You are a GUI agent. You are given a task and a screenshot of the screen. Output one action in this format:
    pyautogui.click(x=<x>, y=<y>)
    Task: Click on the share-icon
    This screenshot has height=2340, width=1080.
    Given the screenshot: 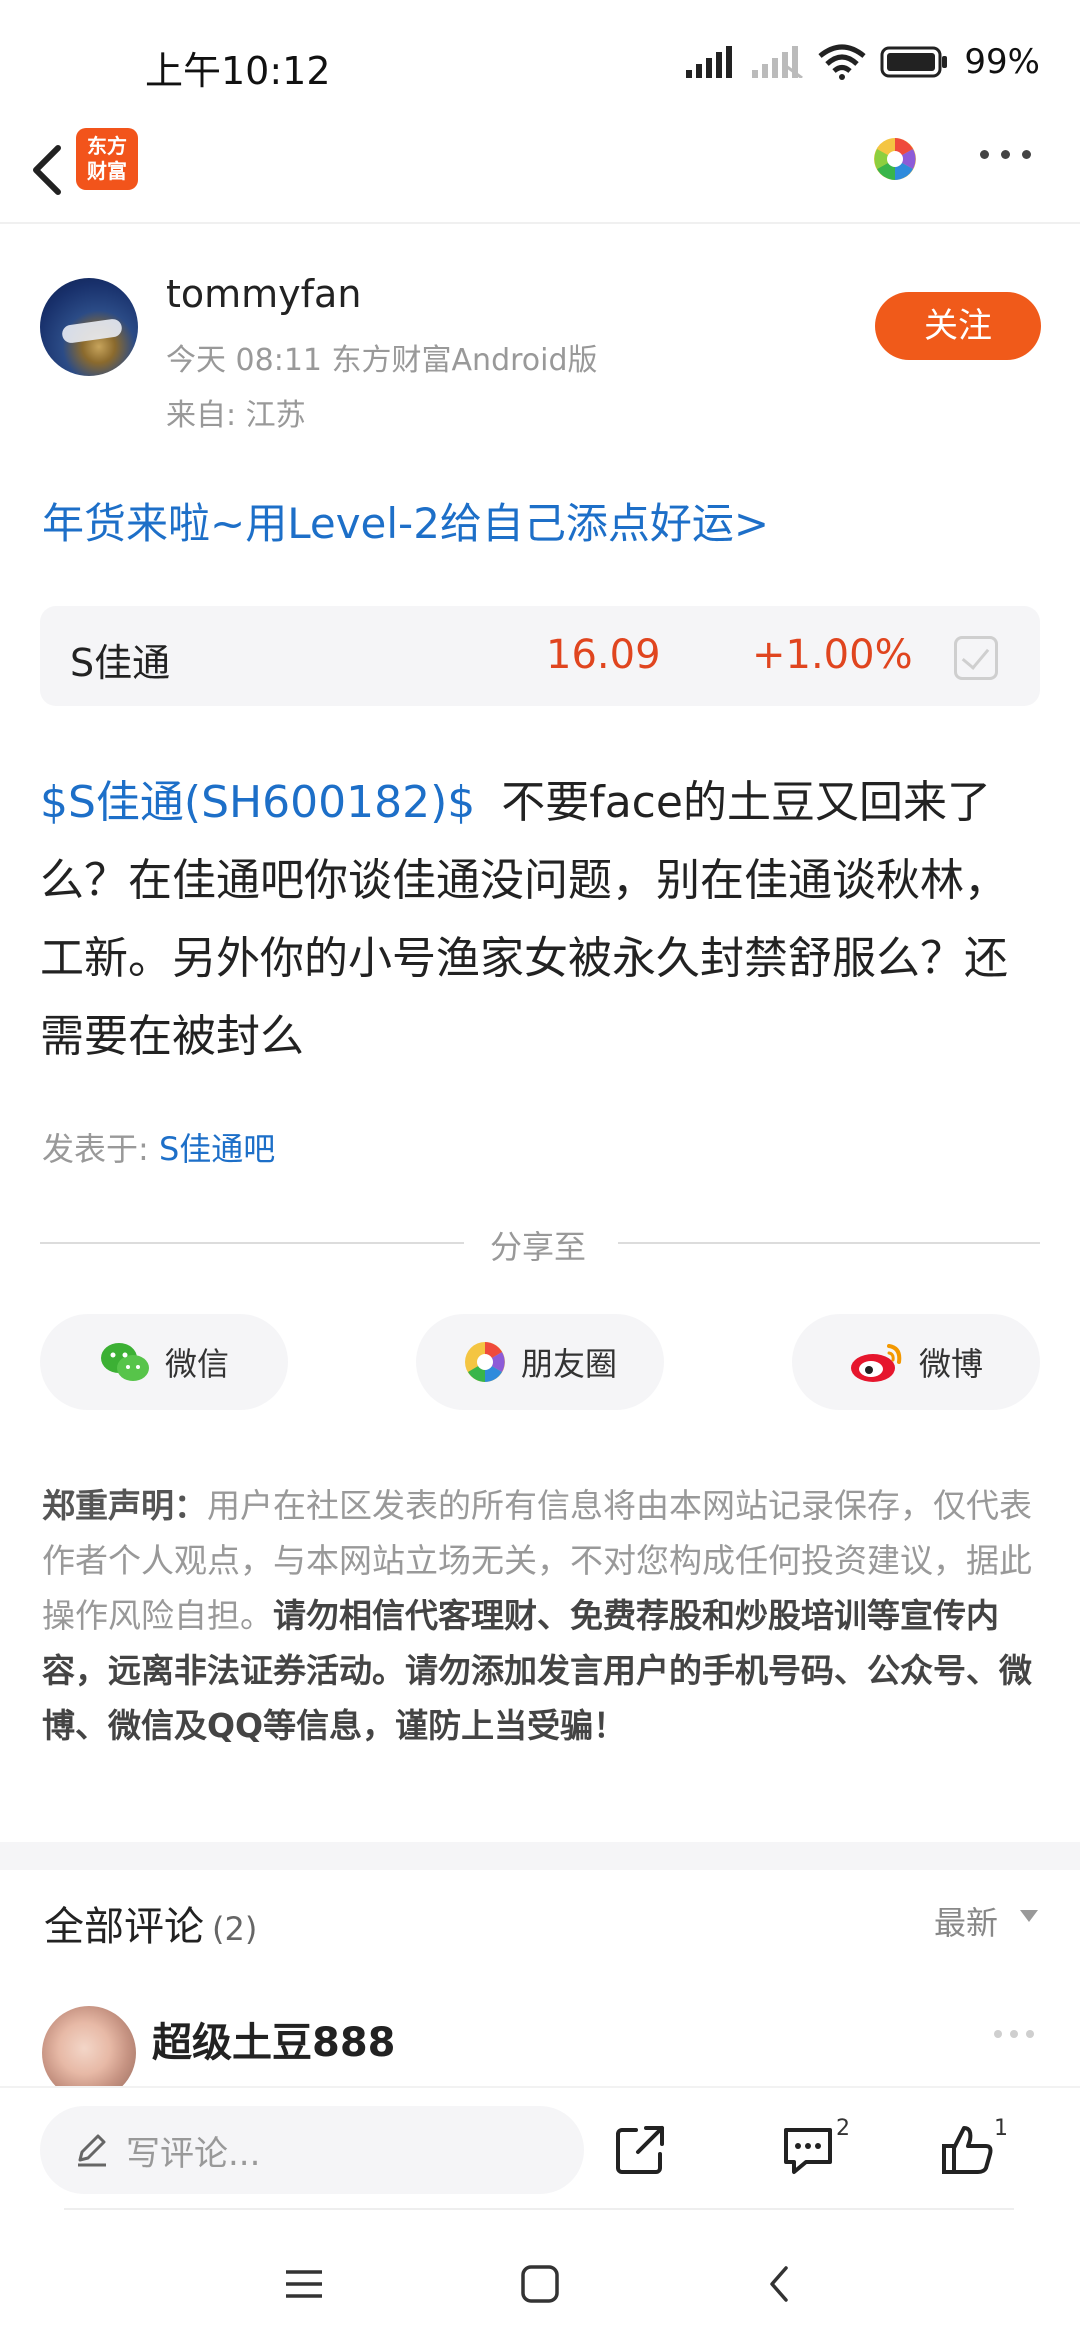 What is the action you would take?
    pyautogui.click(x=640, y=2150)
    